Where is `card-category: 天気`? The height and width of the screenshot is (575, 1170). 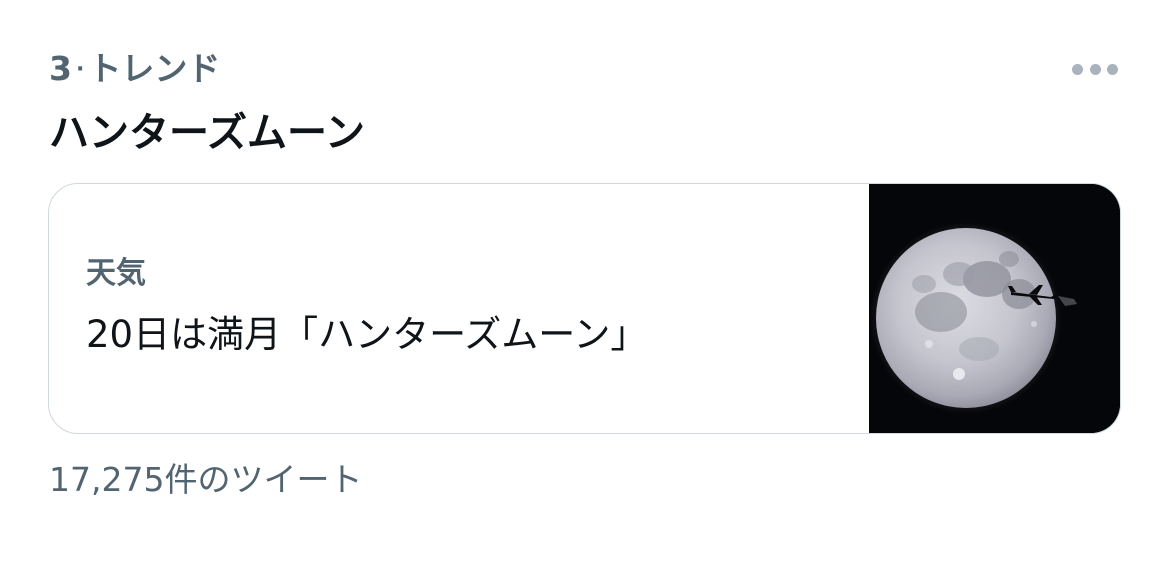
card-category: 天気 is located at coordinates (116, 273).